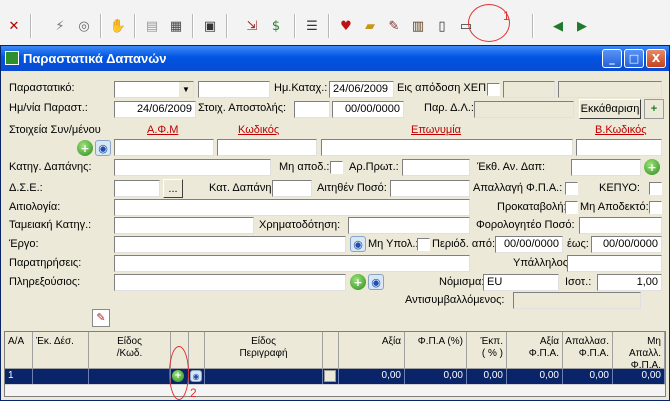  What do you see at coordinates (292, 207) in the screenshot?
I see `aitiologia-field` at bounding box center [292, 207].